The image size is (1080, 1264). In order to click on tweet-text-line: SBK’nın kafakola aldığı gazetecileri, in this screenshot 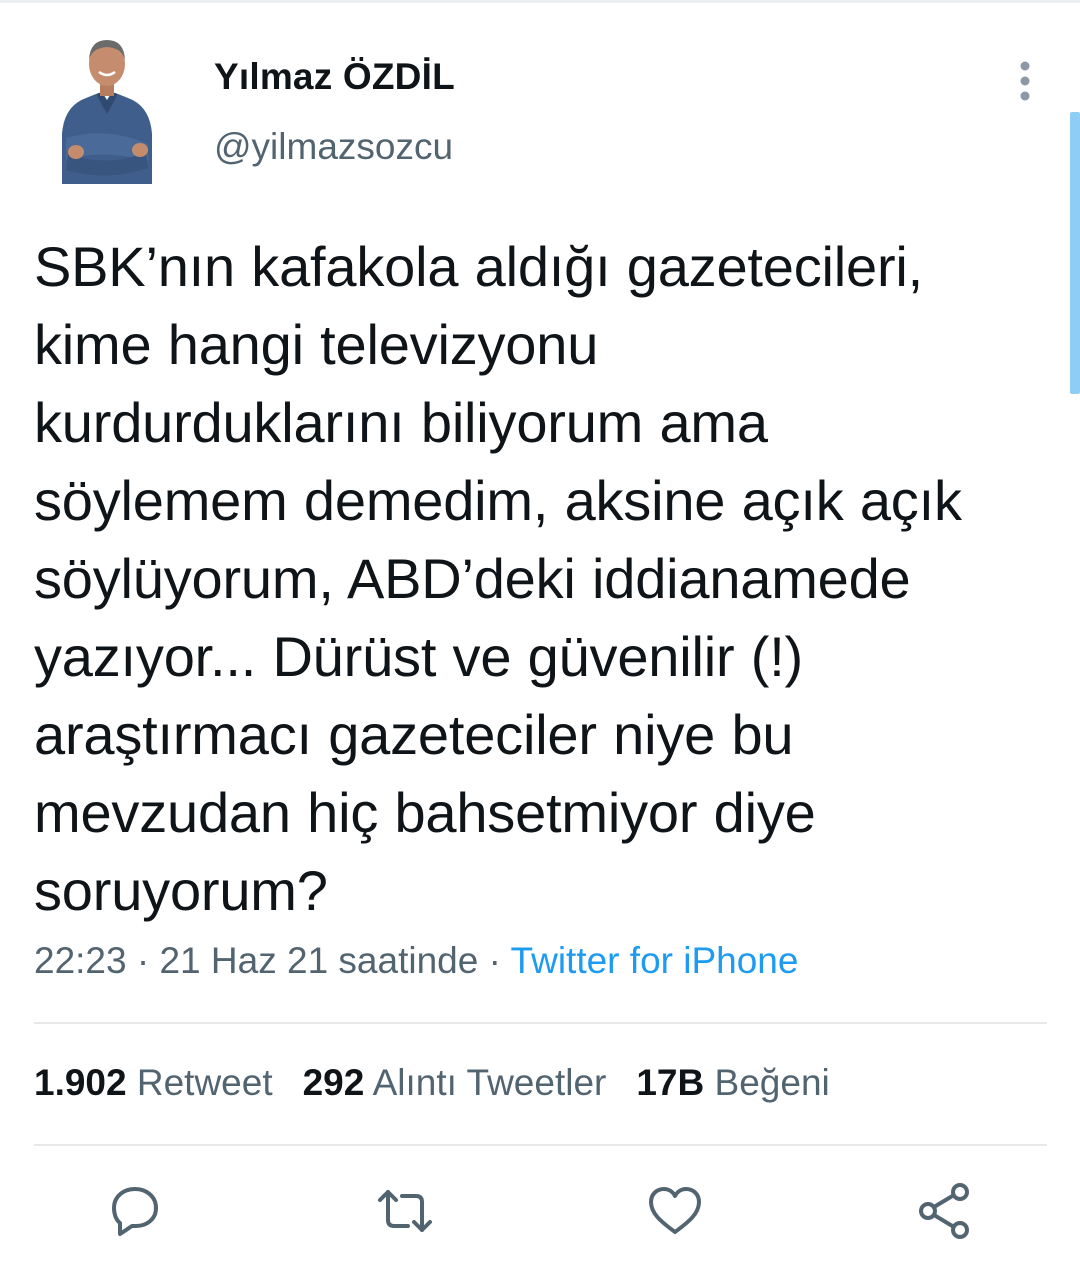, I will do `click(479, 266)`.